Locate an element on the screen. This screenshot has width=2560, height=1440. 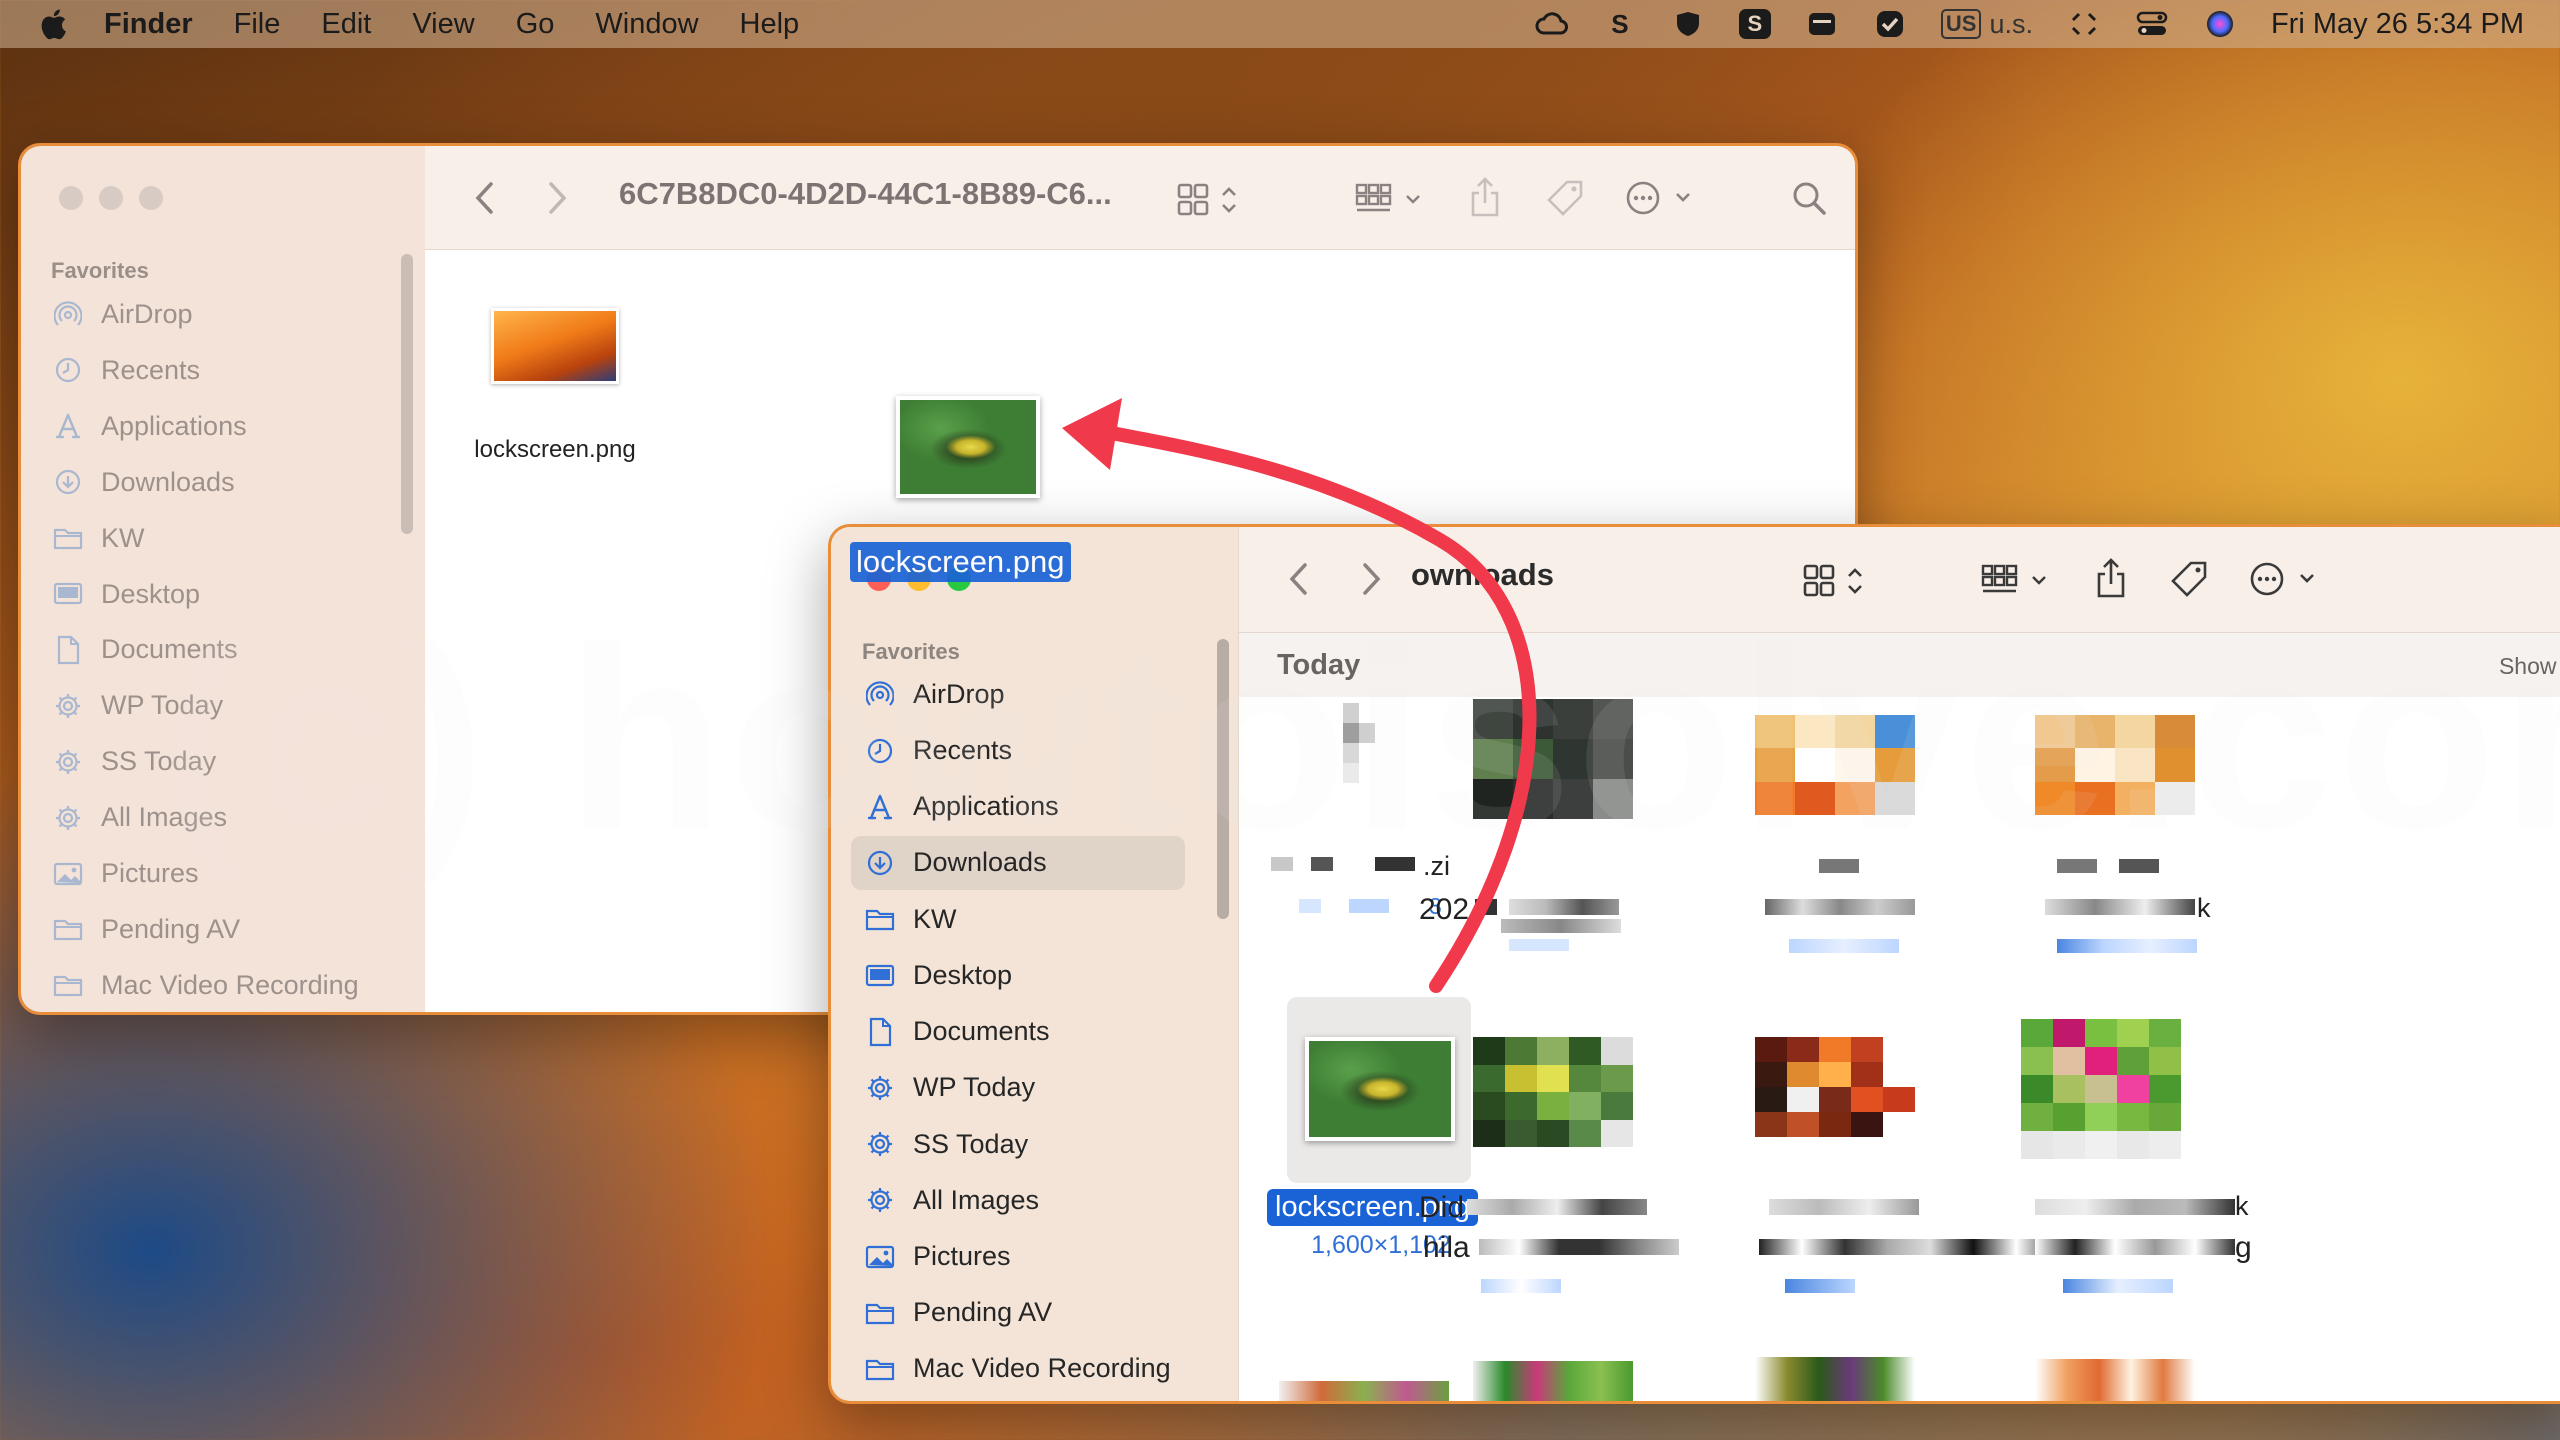
siri-icon is located at coordinates (2220, 24).